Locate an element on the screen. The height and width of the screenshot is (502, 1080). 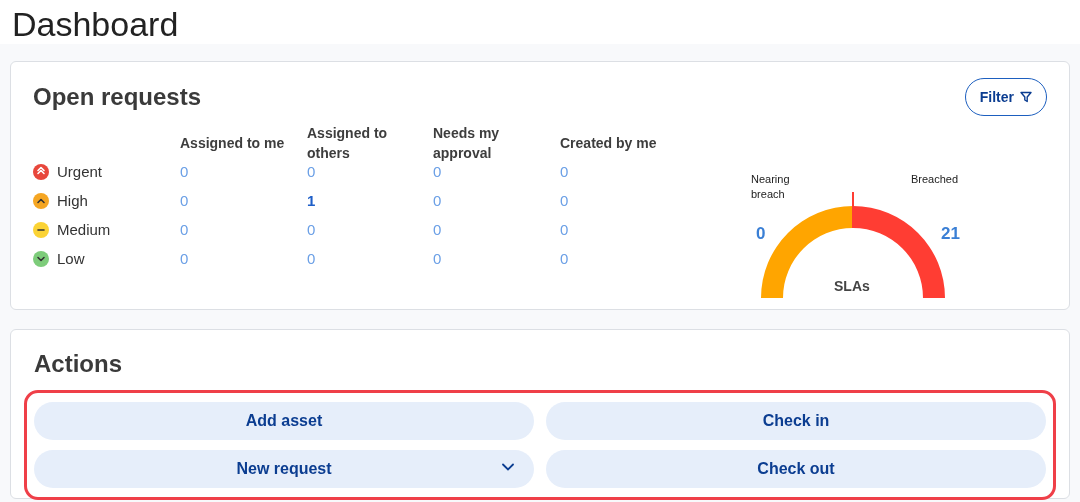
column-header: Needs my approval is located at coordinates (467, 143).